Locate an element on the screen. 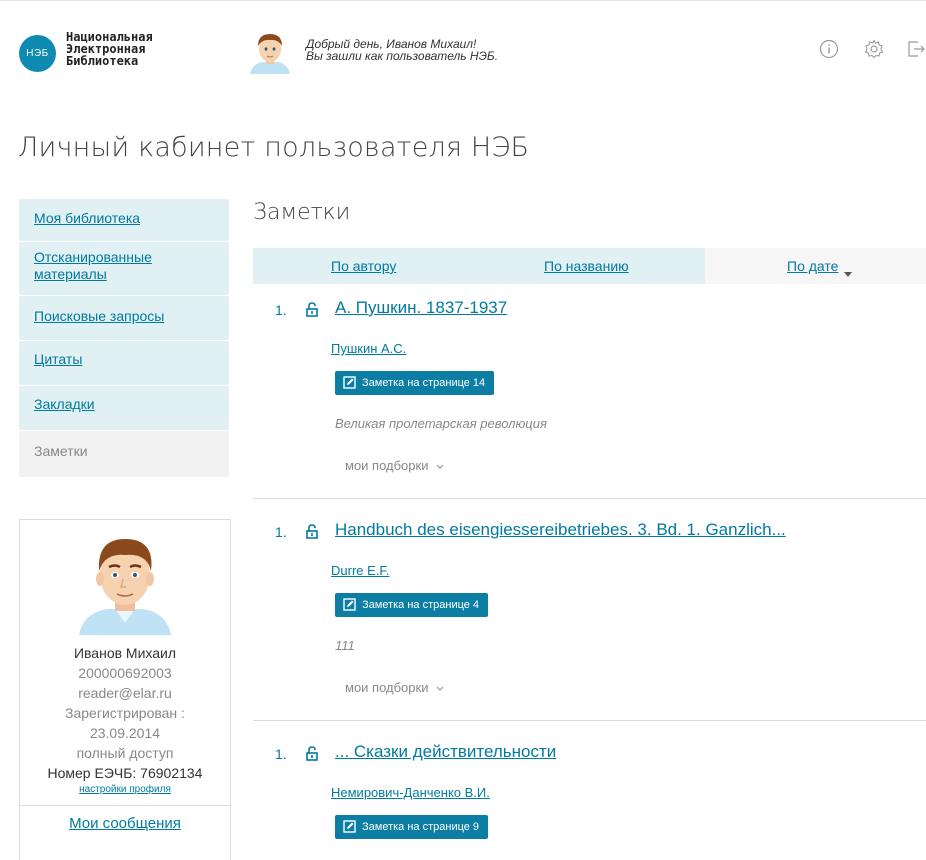  profile-registered-label: Зарегистрирован : is located at coordinates (125, 713).